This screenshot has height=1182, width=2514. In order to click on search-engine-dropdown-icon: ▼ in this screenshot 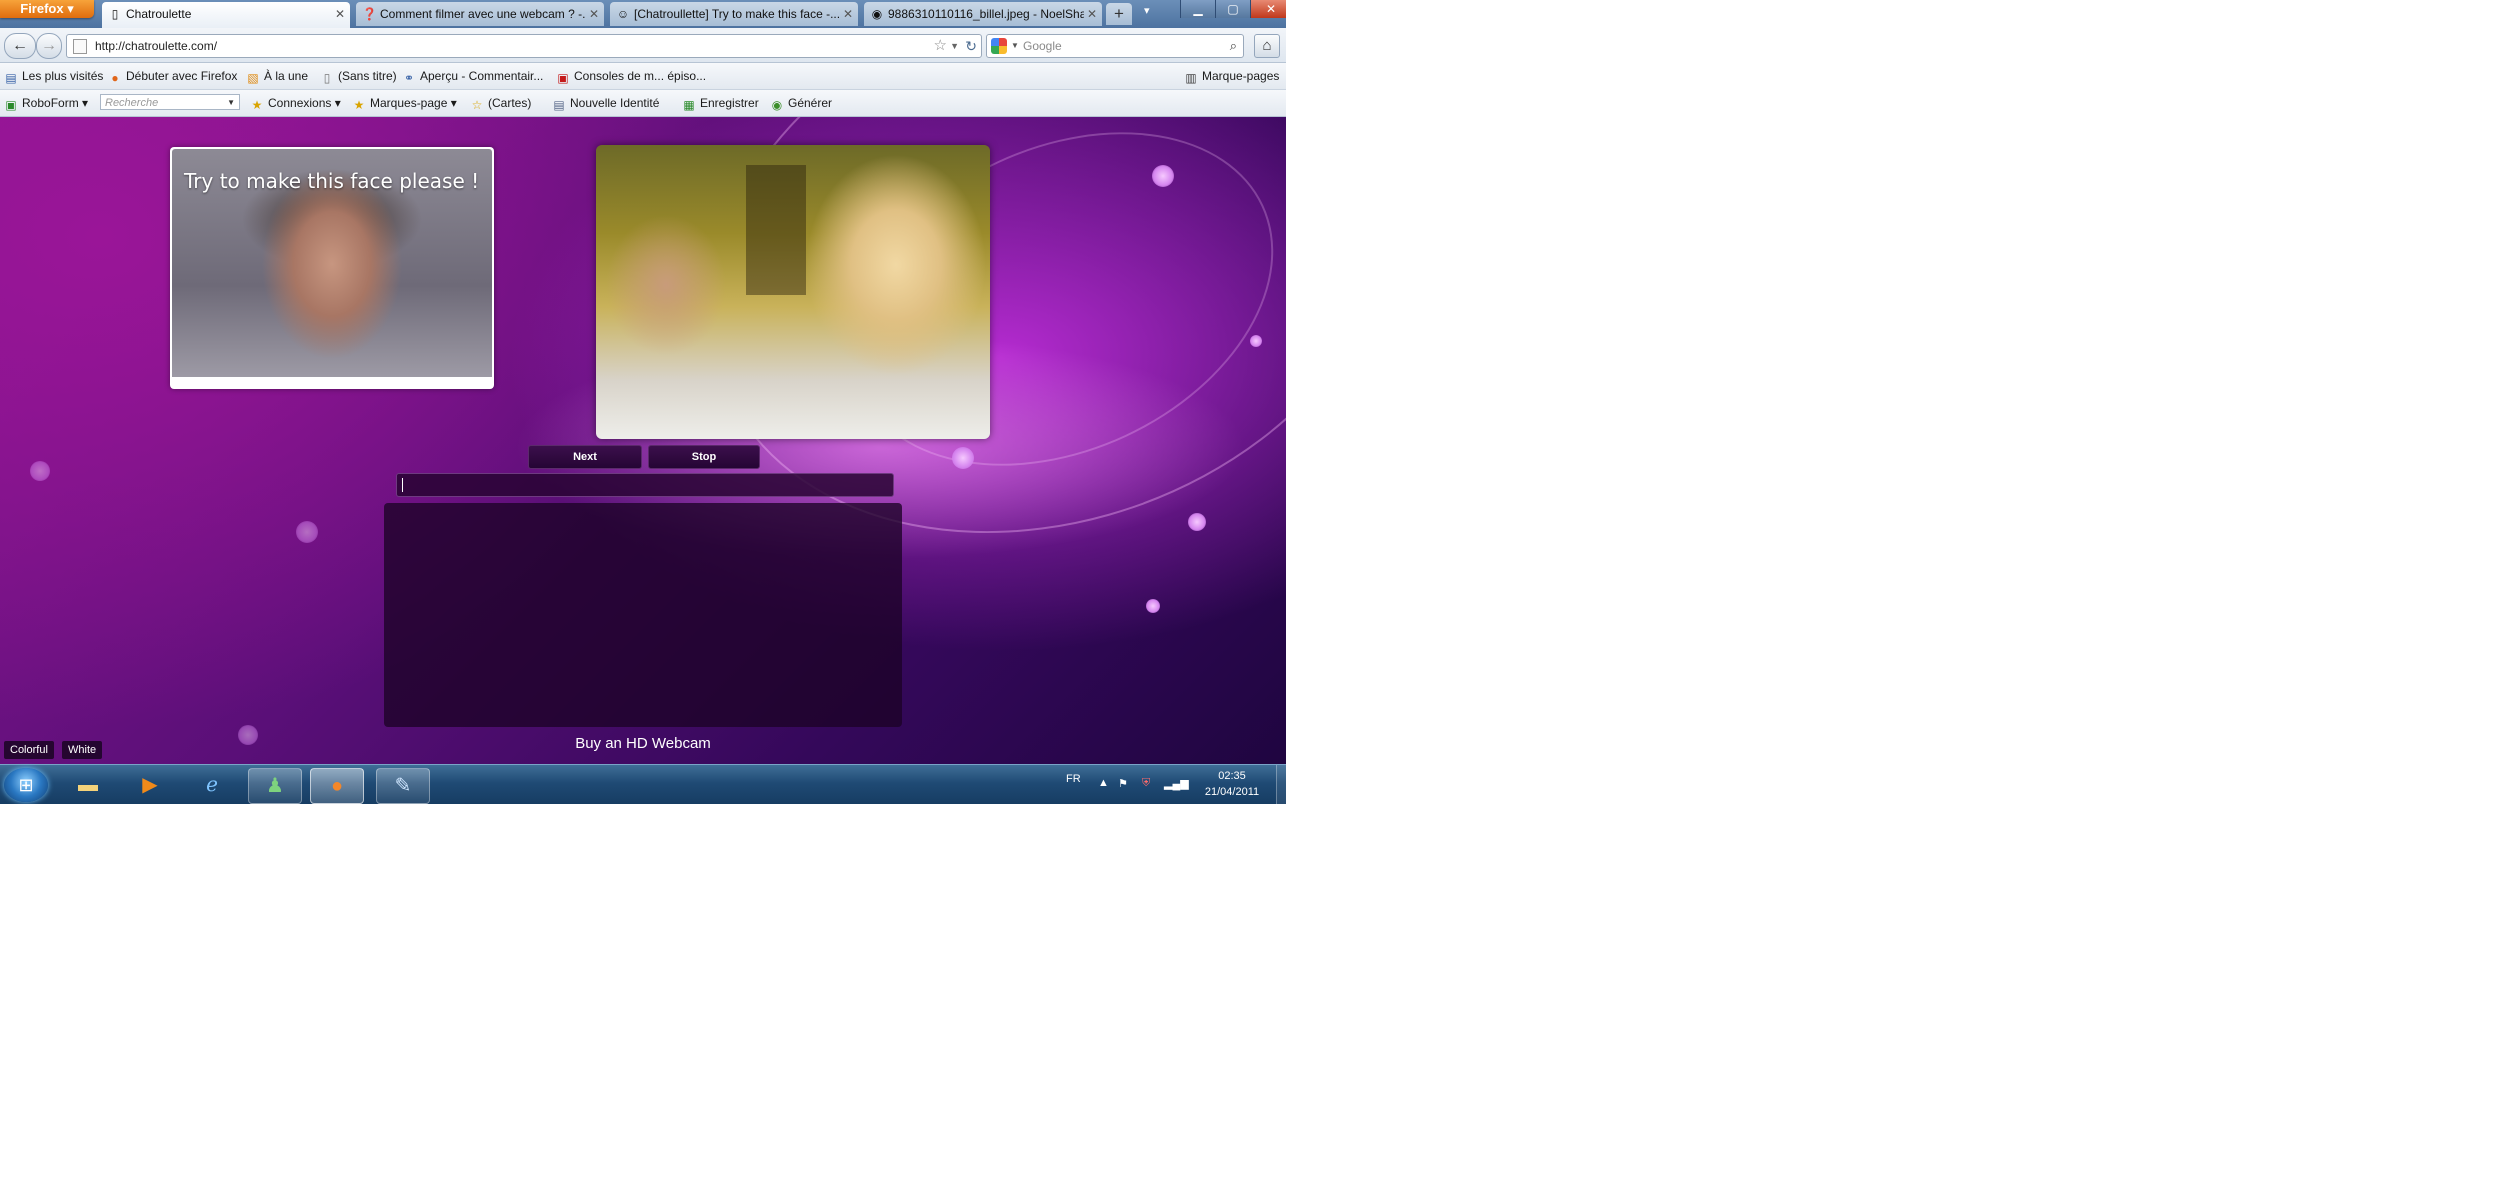, I will do `click(1015, 46)`.